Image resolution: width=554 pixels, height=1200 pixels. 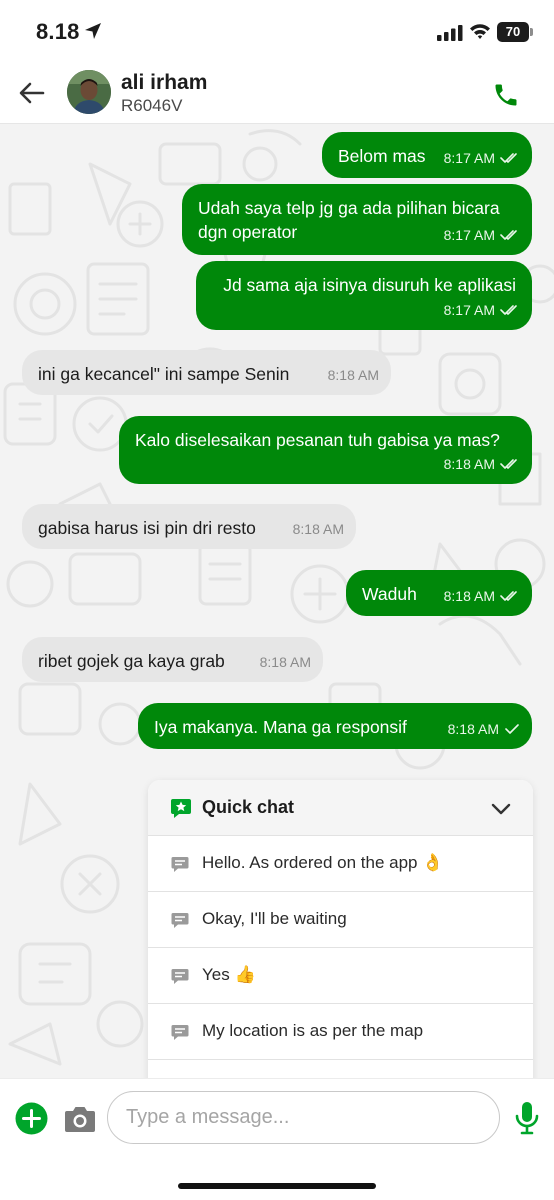 What do you see at coordinates (172, 659) in the screenshot?
I see `message-incoming: ribet gojek ga kaya grab 8:18 AM` at bounding box center [172, 659].